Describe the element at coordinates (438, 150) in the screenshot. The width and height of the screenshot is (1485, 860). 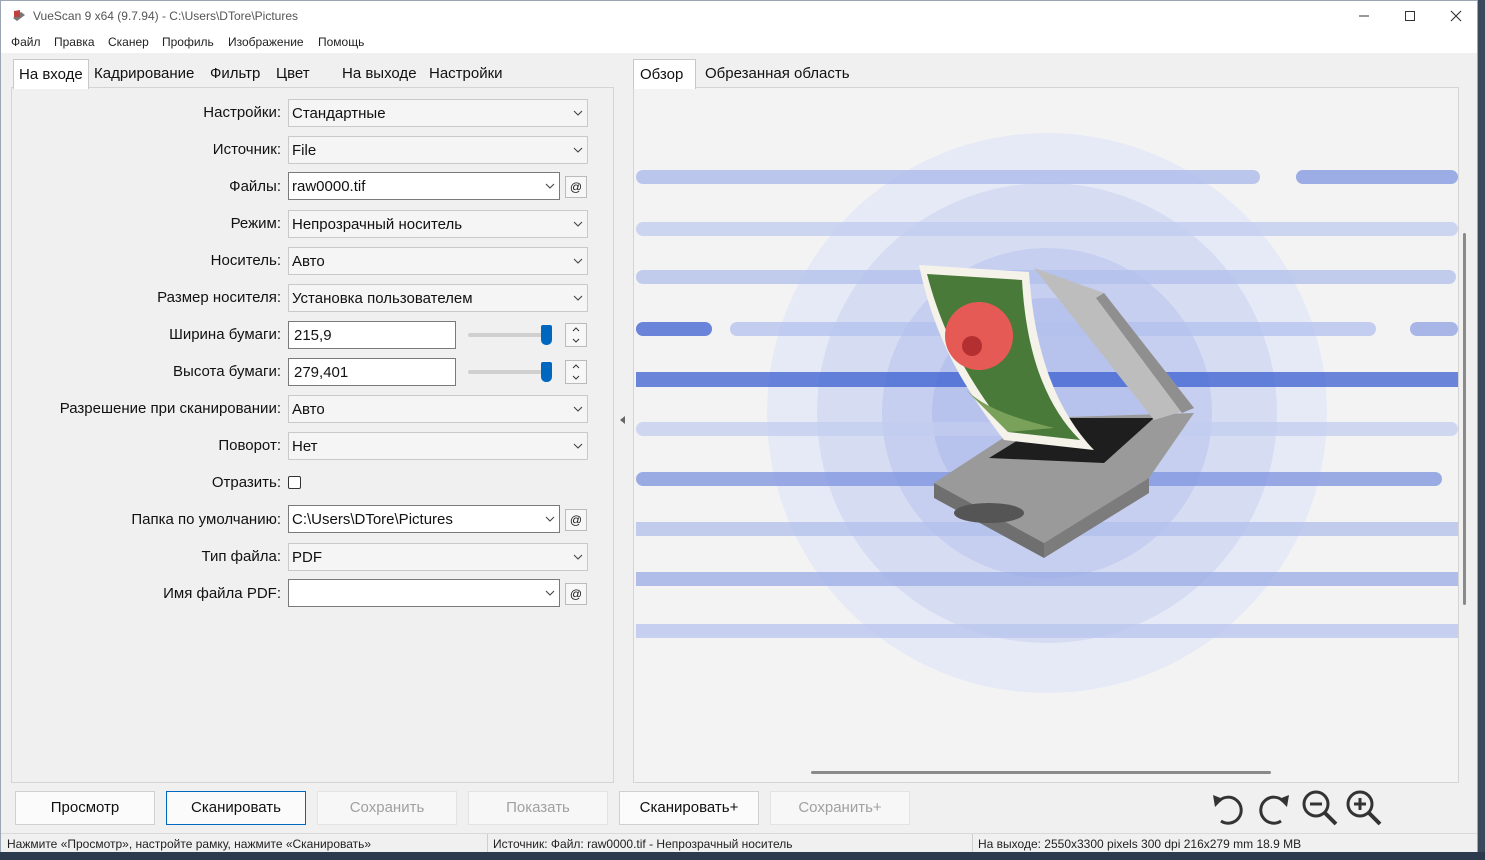
I see `source-select: File` at that location.